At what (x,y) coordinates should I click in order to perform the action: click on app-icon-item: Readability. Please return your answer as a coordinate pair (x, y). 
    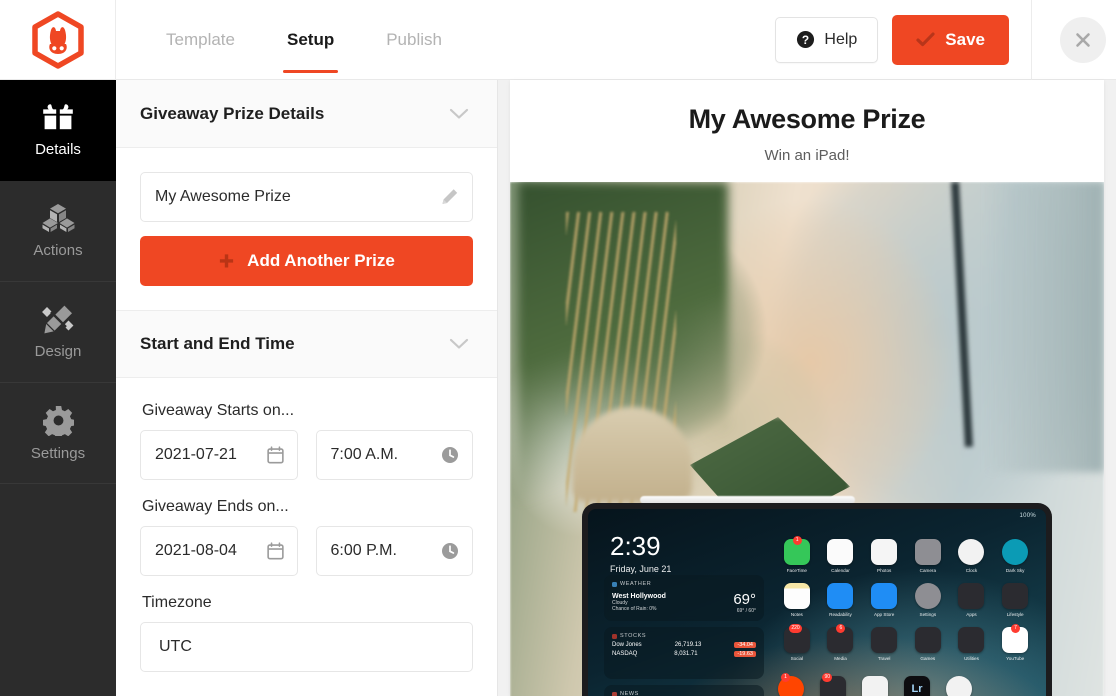
    Looking at the image, I should click on (841, 600).